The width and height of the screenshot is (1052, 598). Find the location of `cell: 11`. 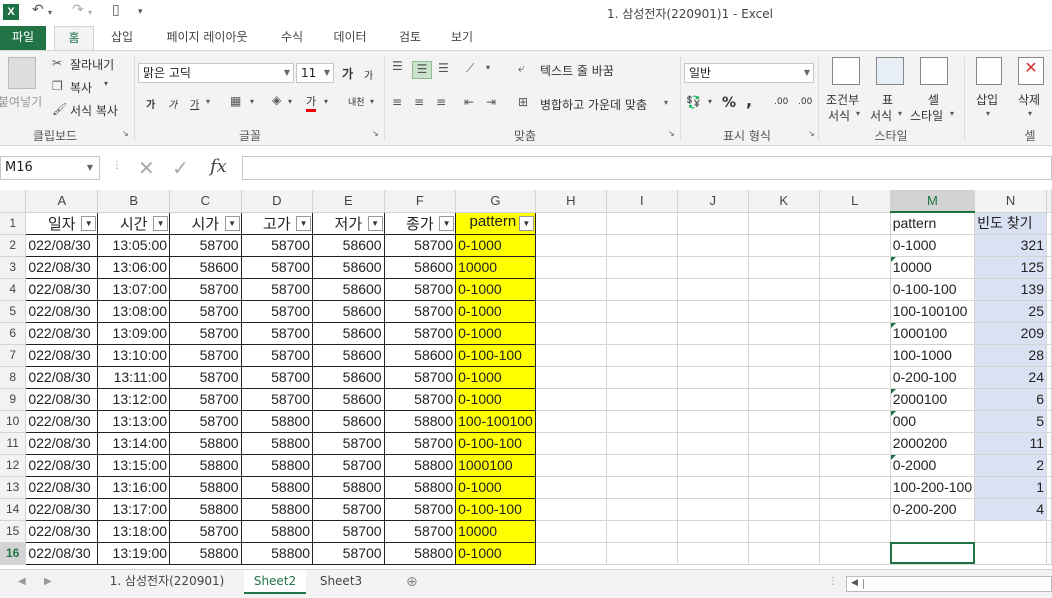

cell: 11 is located at coordinates (1010, 443).